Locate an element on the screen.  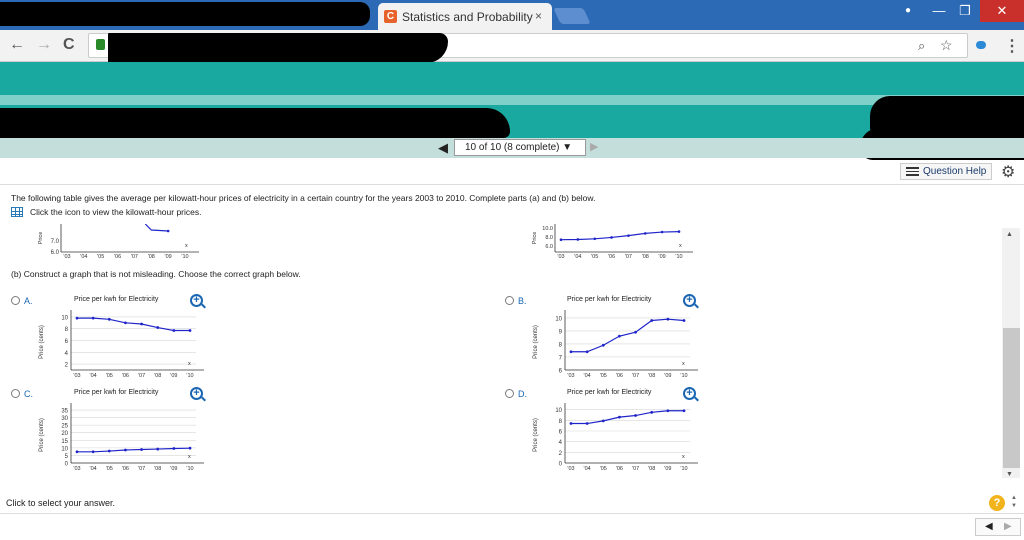
page-prev-icon: ◀ is located at coordinates (989, 526).